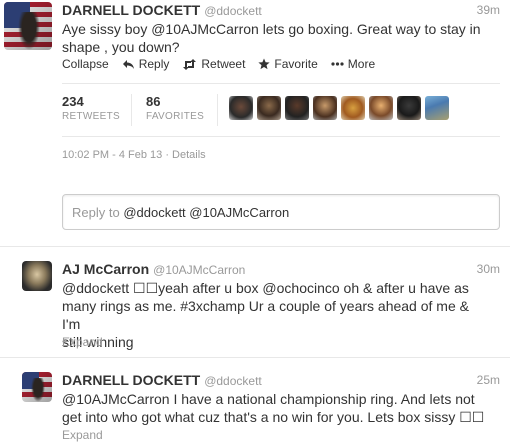 The height and width of the screenshot is (448, 510). What do you see at coordinates (145, 64) in the screenshot?
I see `reply-button: Reply` at bounding box center [145, 64].